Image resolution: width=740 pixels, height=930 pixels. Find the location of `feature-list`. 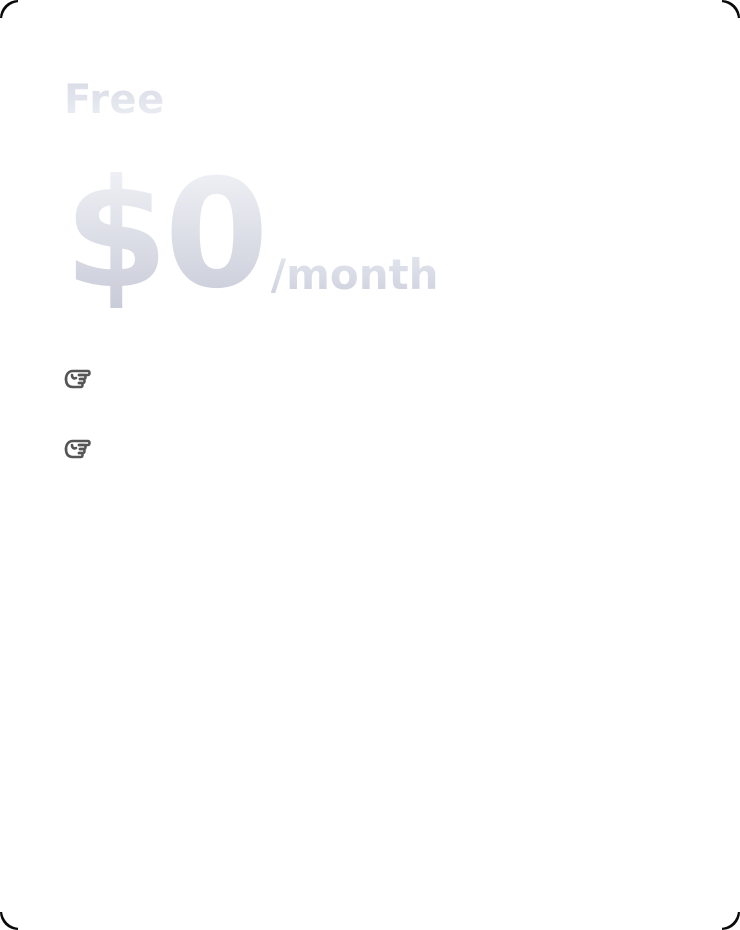

feature-list is located at coordinates (85, 432).